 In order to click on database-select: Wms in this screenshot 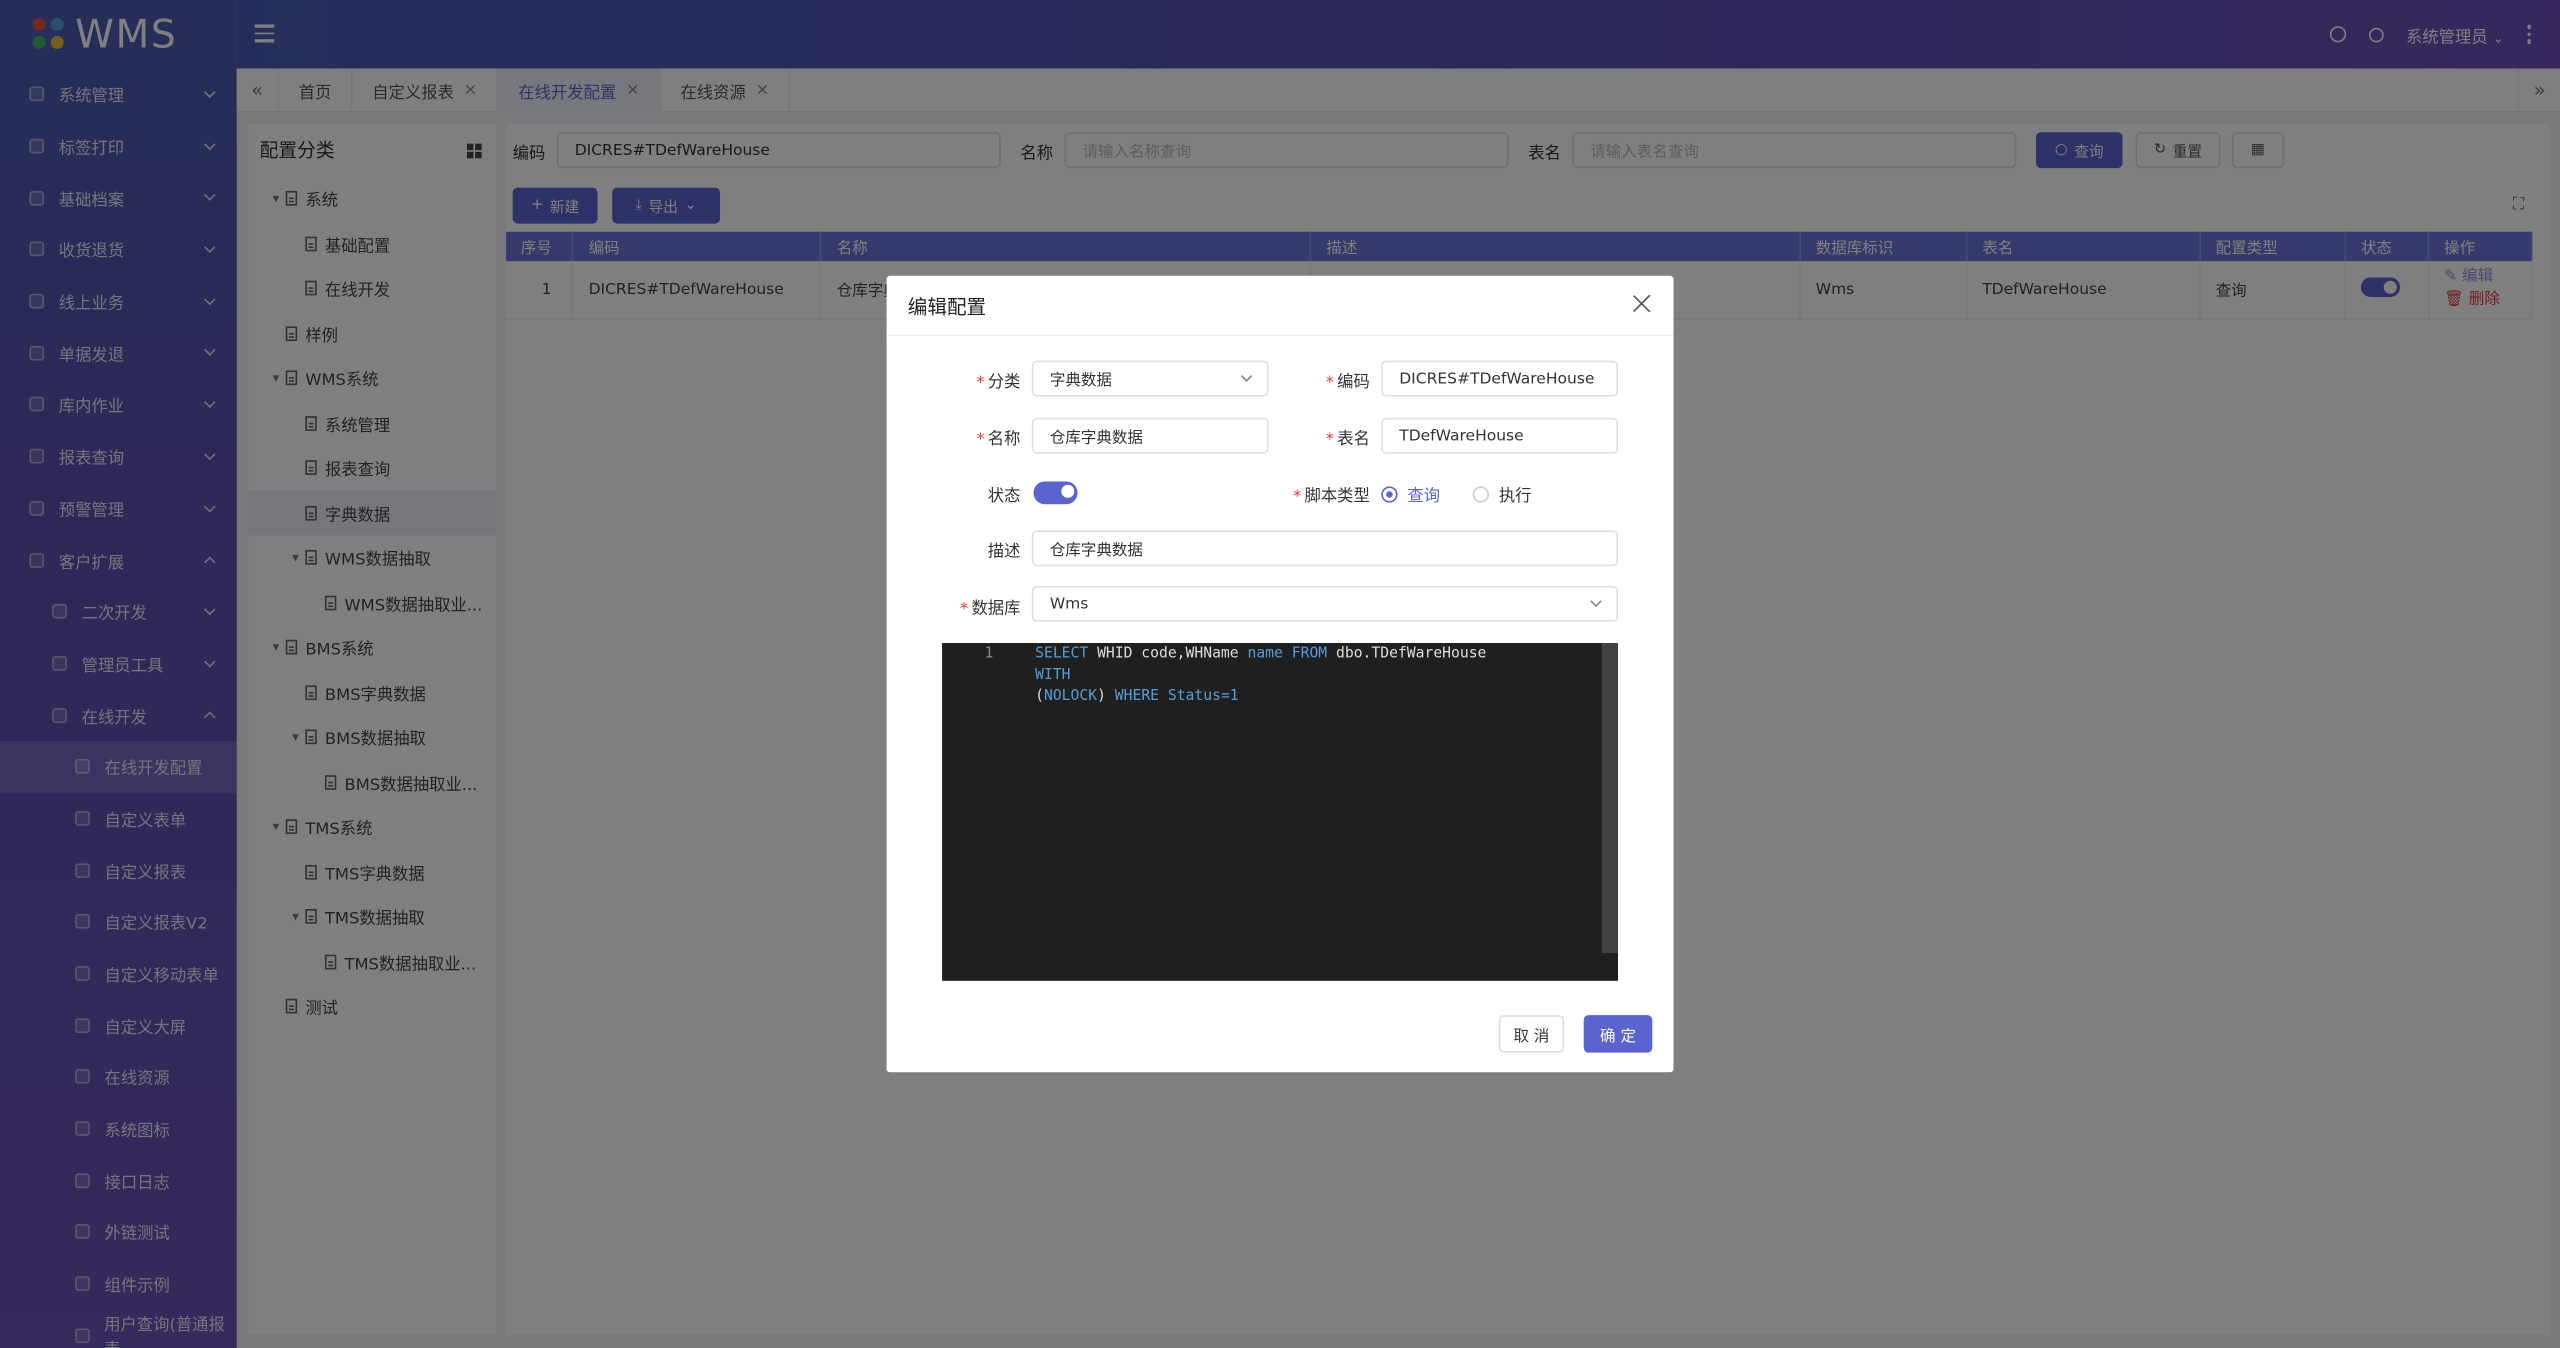, I will do `click(1325, 603)`.